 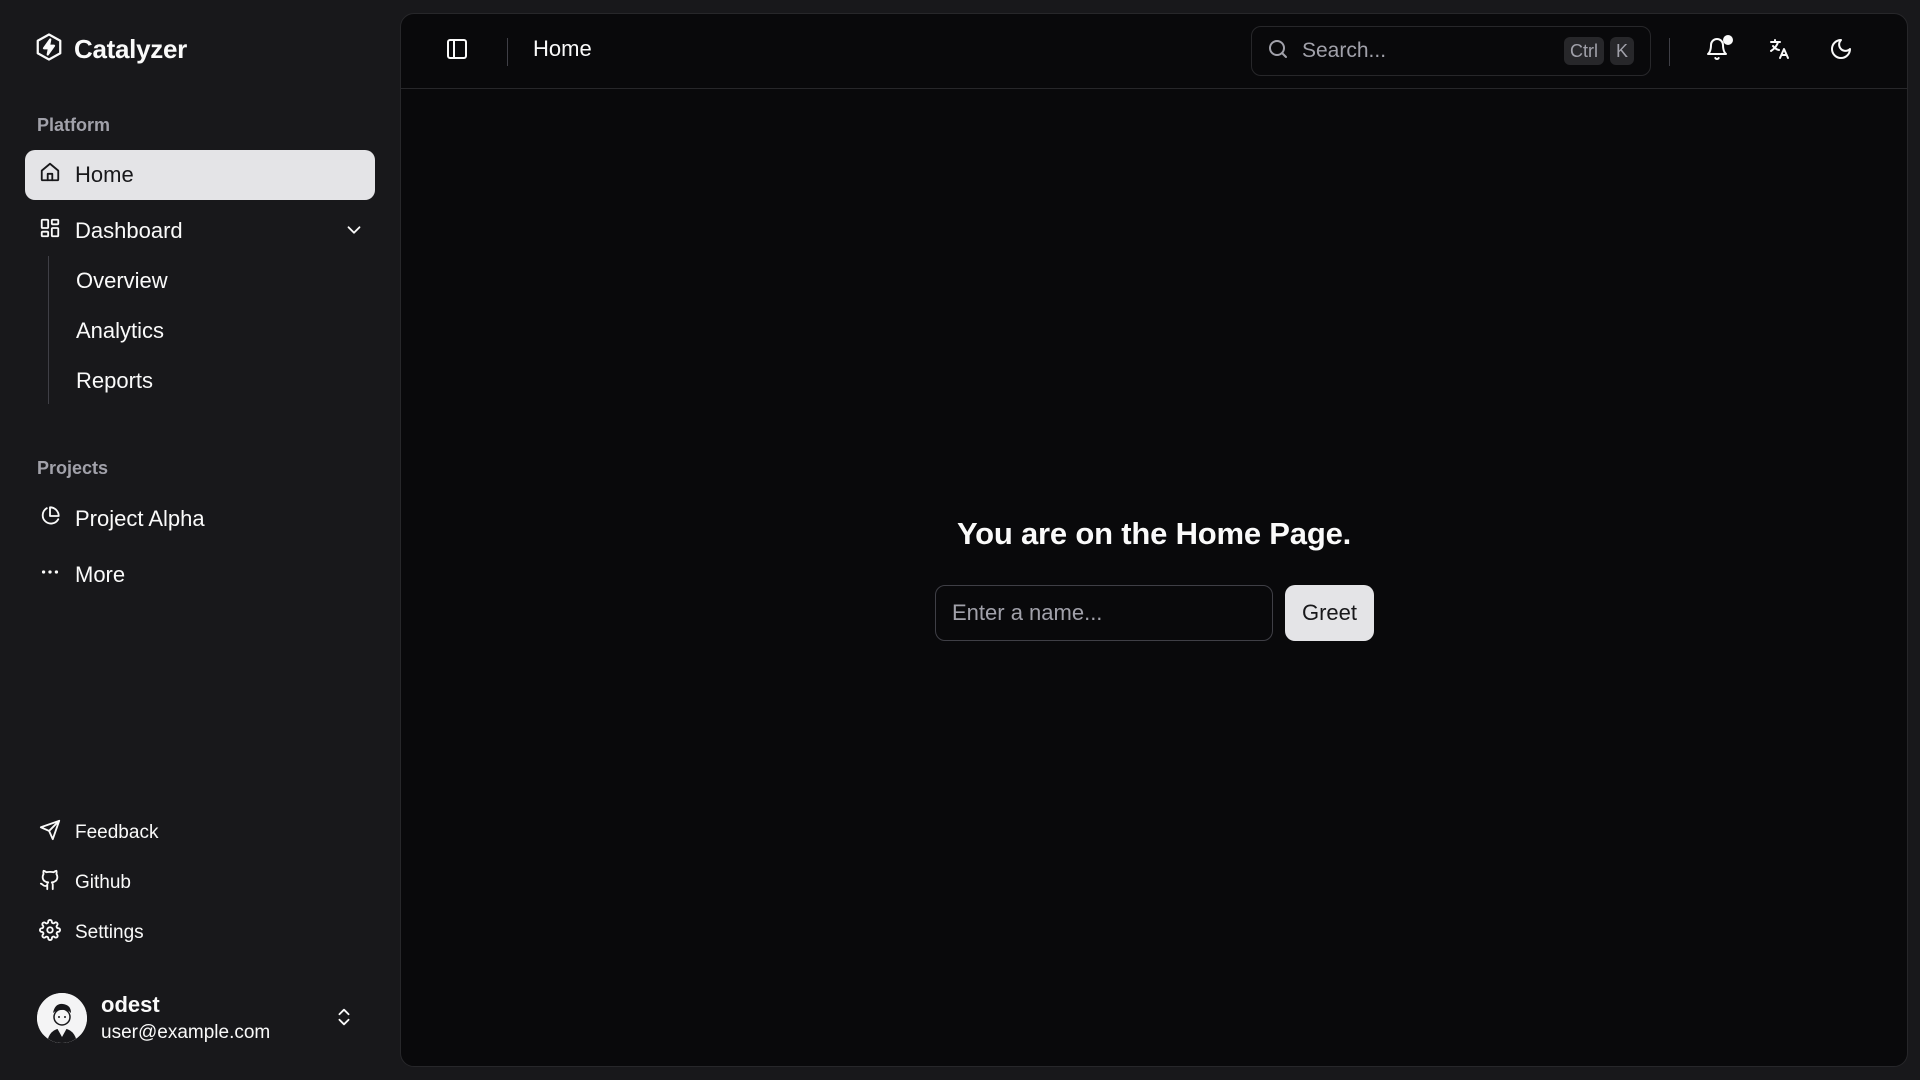 I want to click on sidebar-item-label: Dashboard, so click(x=129, y=230).